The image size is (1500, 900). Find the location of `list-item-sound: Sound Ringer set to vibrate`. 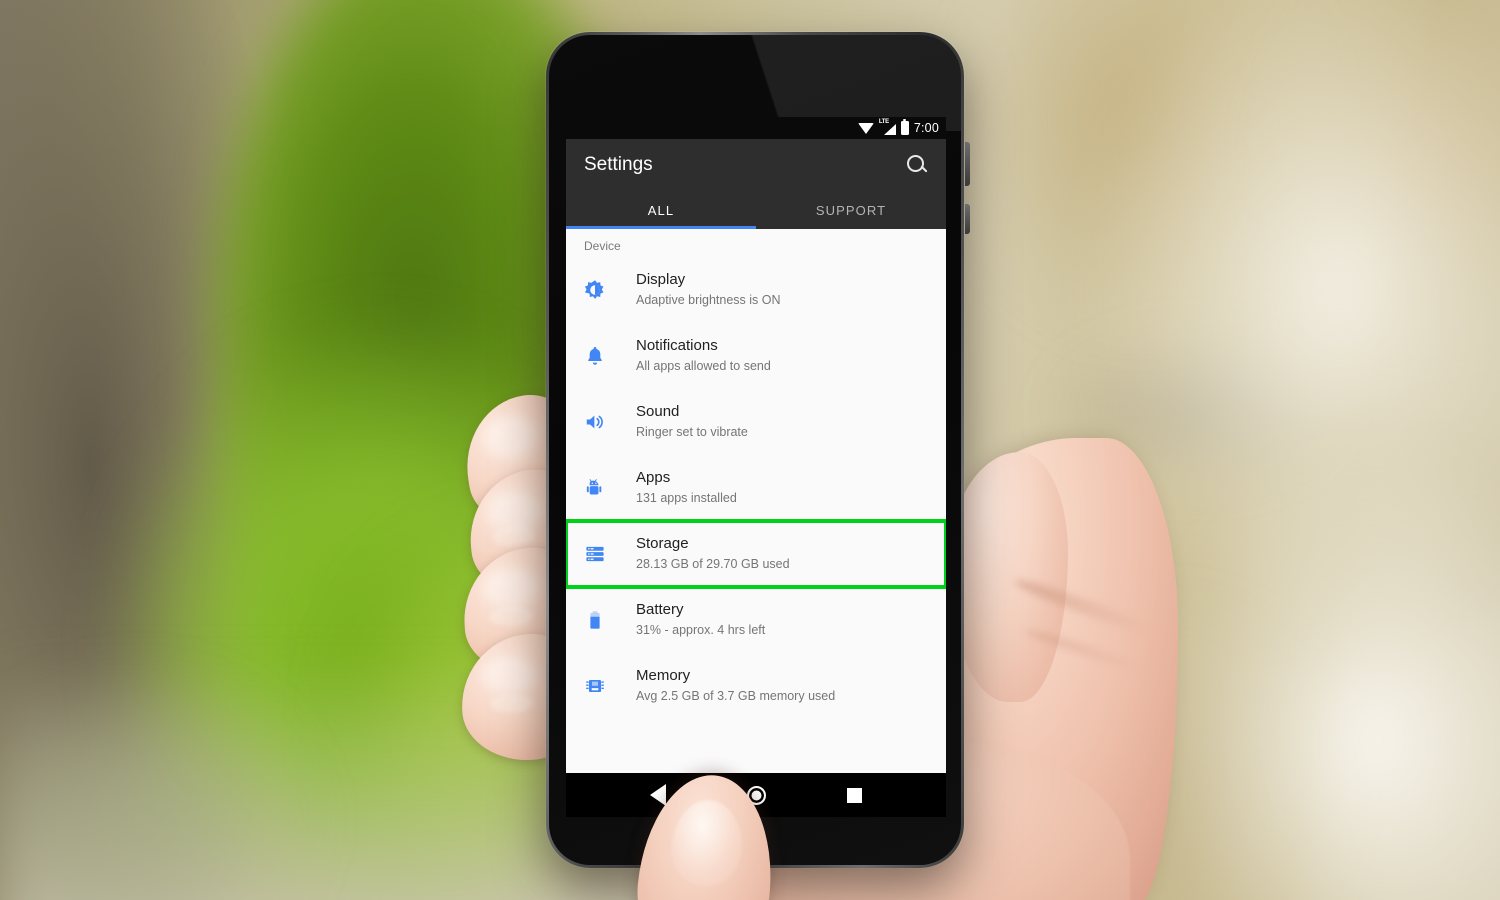

list-item-sound: Sound Ringer set to vibrate is located at coordinates (756, 422).